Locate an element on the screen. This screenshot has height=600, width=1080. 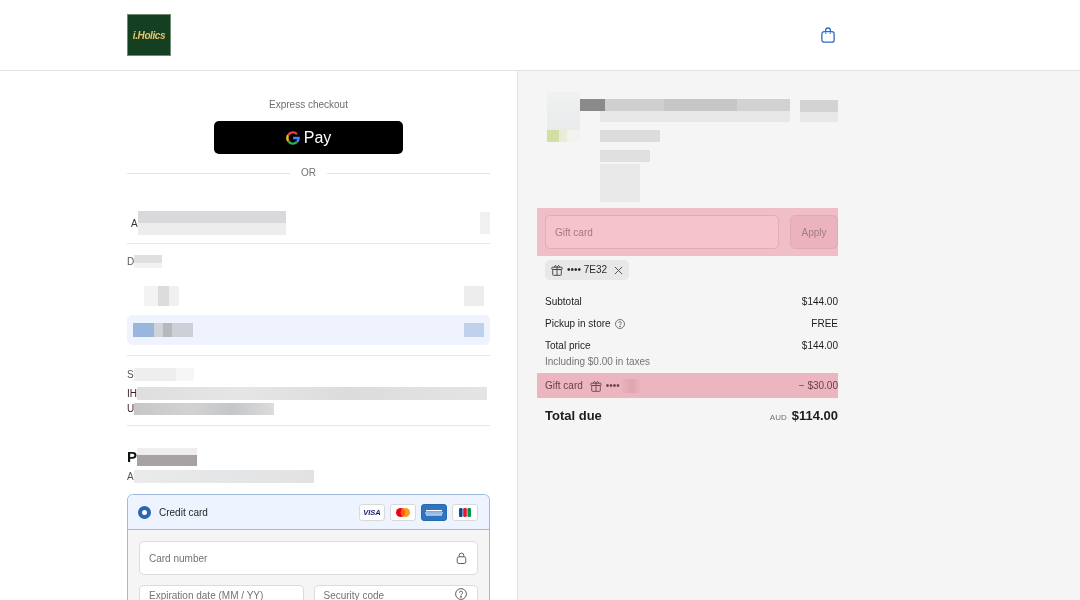
heading-fragment: P is located at coordinates (132, 457).